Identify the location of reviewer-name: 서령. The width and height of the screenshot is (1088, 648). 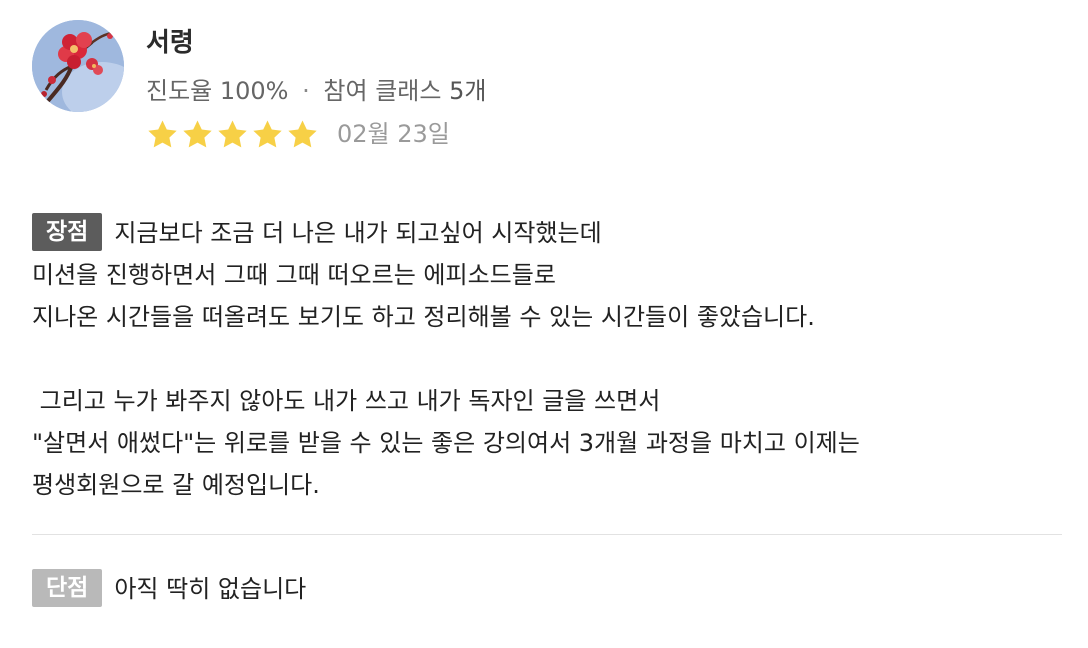
(170, 43).